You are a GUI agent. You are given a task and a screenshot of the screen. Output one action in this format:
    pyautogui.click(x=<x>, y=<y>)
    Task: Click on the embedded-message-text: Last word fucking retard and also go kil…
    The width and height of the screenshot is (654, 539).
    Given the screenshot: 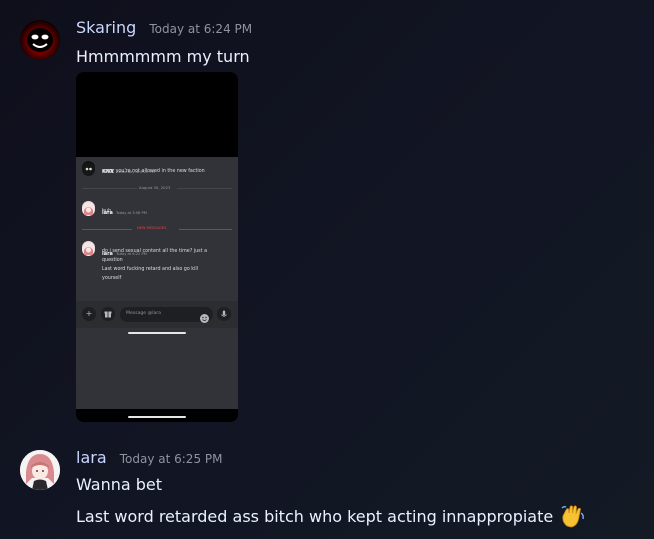 What is the action you would take?
    pyautogui.click(x=150, y=269)
    